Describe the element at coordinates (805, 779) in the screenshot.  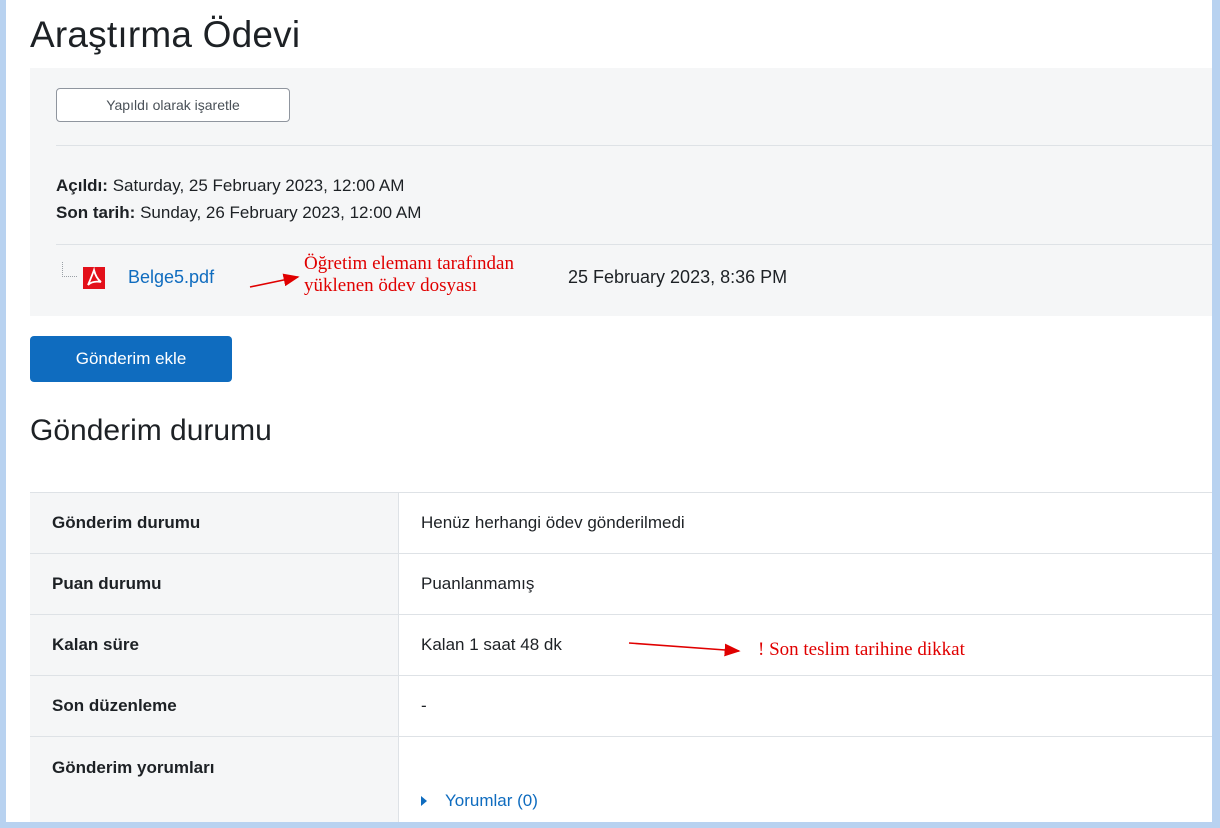
I see `row-value: Yorumlar (0)` at that location.